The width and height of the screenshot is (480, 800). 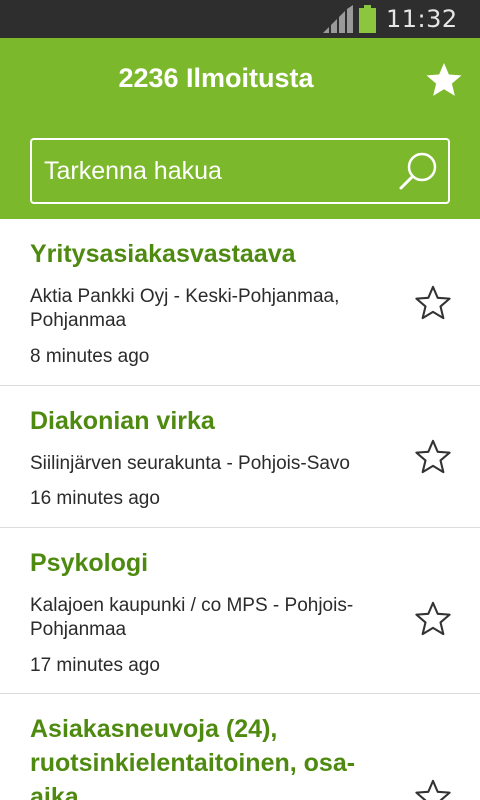 I want to click on search-icon, so click(x=419, y=171).